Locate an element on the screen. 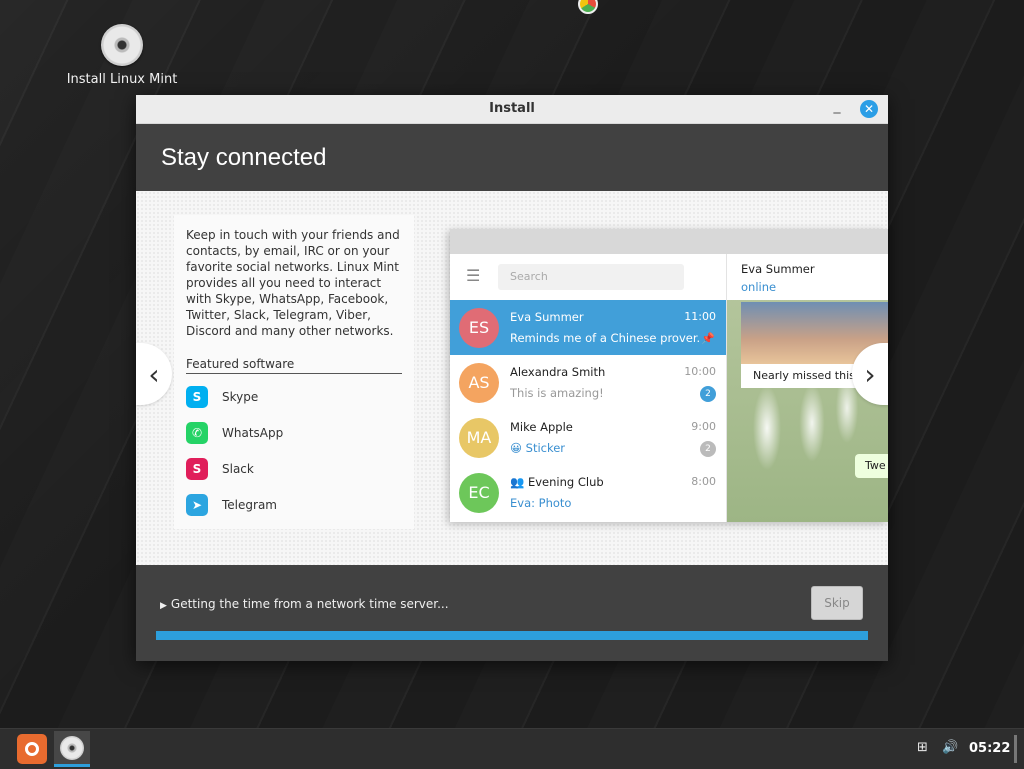 The height and width of the screenshot is (769, 1024). chat-item: MA Mike Apple 9:00 😀 Sticker 2 is located at coordinates (588, 437).